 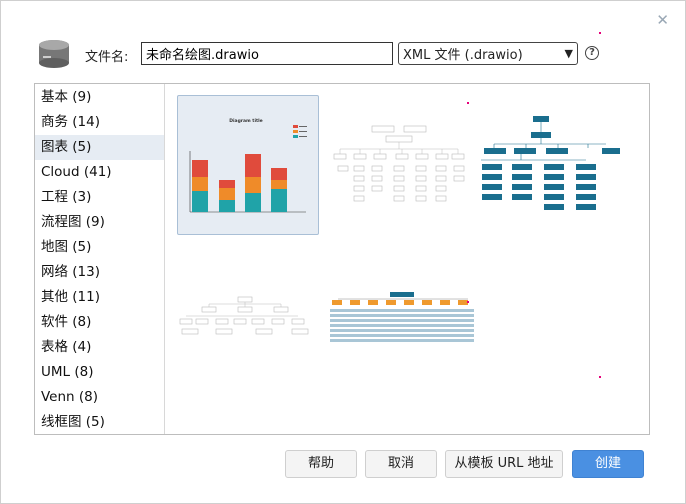 What do you see at coordinates (401, 464) in the screenshot?
I see `cancel-button: 取消` at bounding box center [401, 464].